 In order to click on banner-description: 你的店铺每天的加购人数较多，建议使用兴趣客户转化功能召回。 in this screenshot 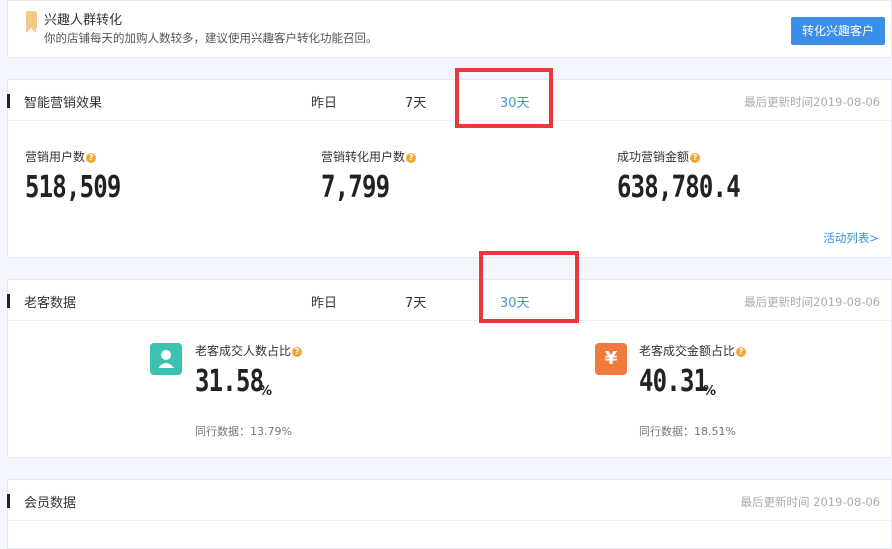, I will do `click(211, 38)`.